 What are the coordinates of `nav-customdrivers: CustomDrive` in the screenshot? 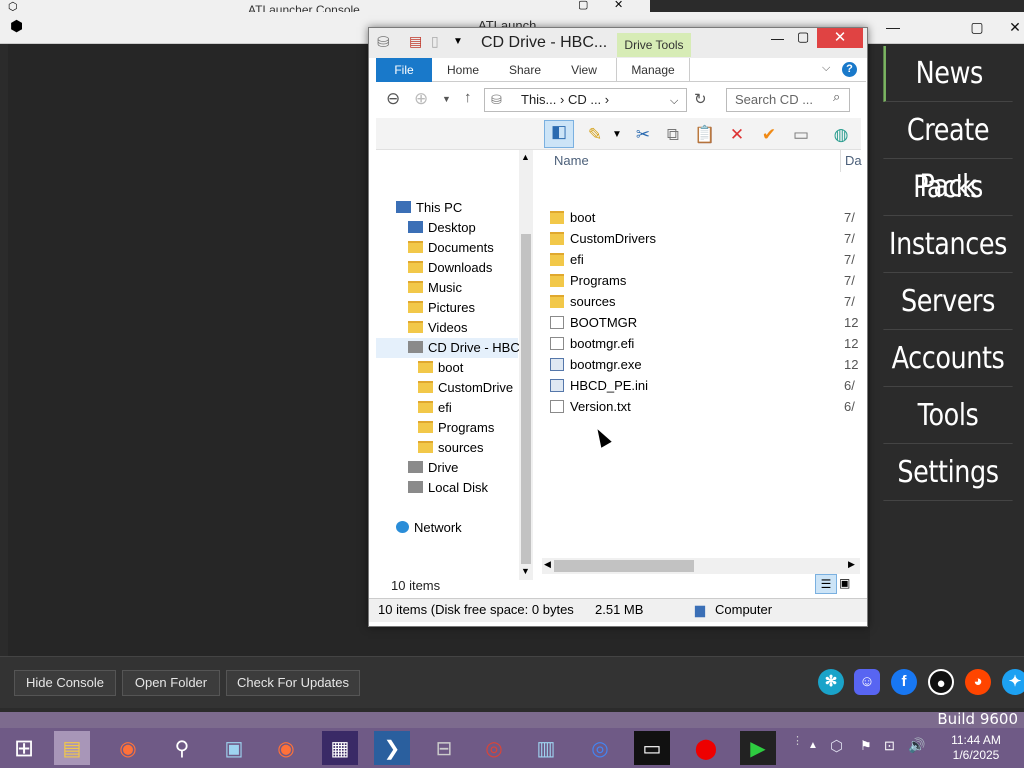 It's located at (465, 388).